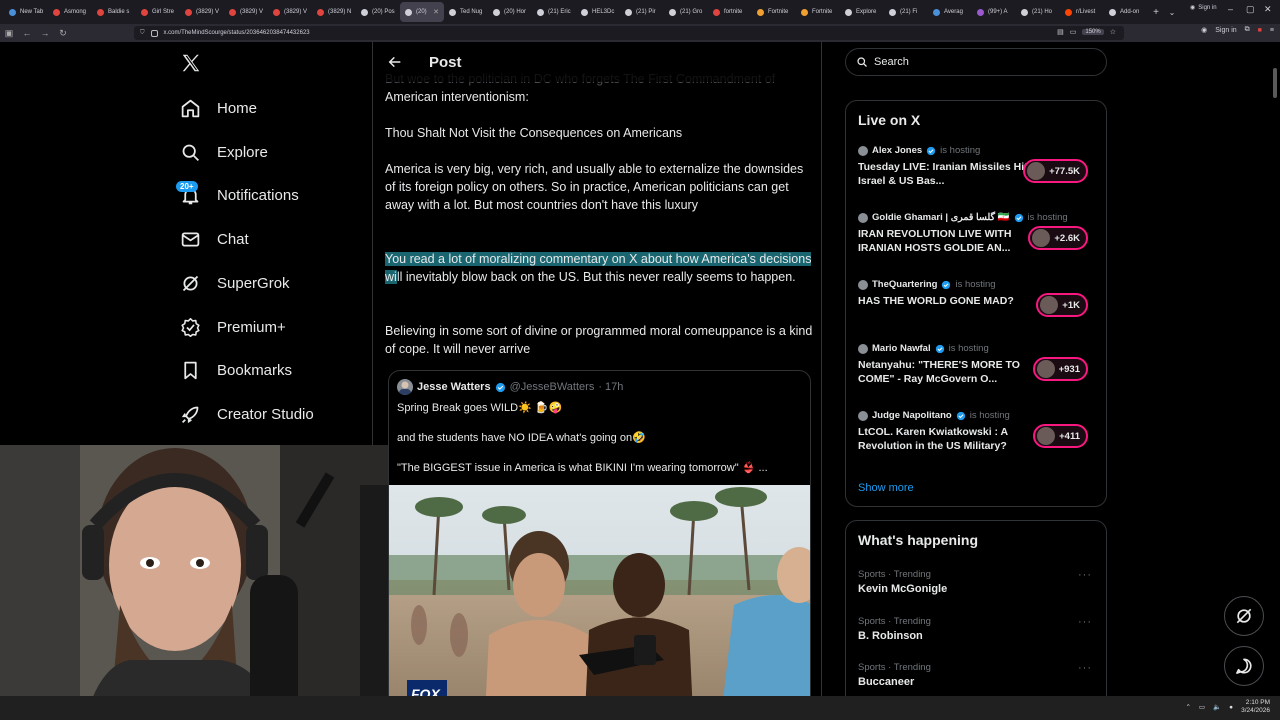 The width and height of the screenshot is (1280, 720). I want to click on quoted-author-name: Jesse Watters, so click(454, 387).